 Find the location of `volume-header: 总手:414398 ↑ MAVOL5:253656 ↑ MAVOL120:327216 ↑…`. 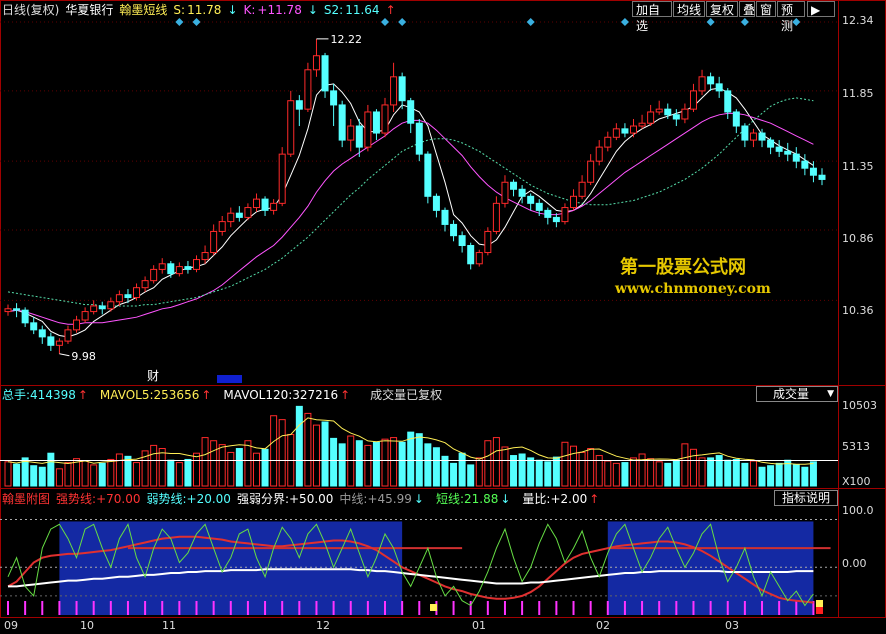

volume-header: 总手:414398 ↑ MAVOL5:253656 ↑ MAVOL120:327216 ↑… is located at coordinates (225, 395).